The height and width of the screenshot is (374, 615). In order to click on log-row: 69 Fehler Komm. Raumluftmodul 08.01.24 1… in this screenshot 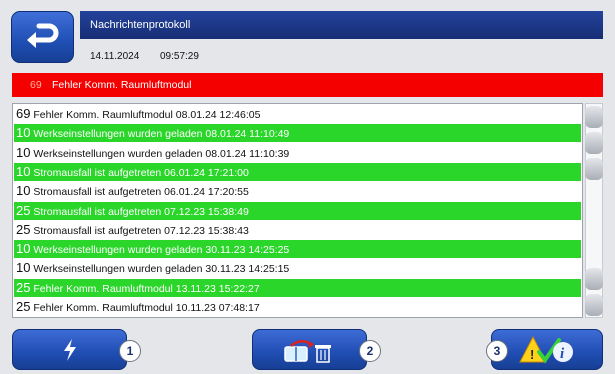, I will do `click(297, 114)`.